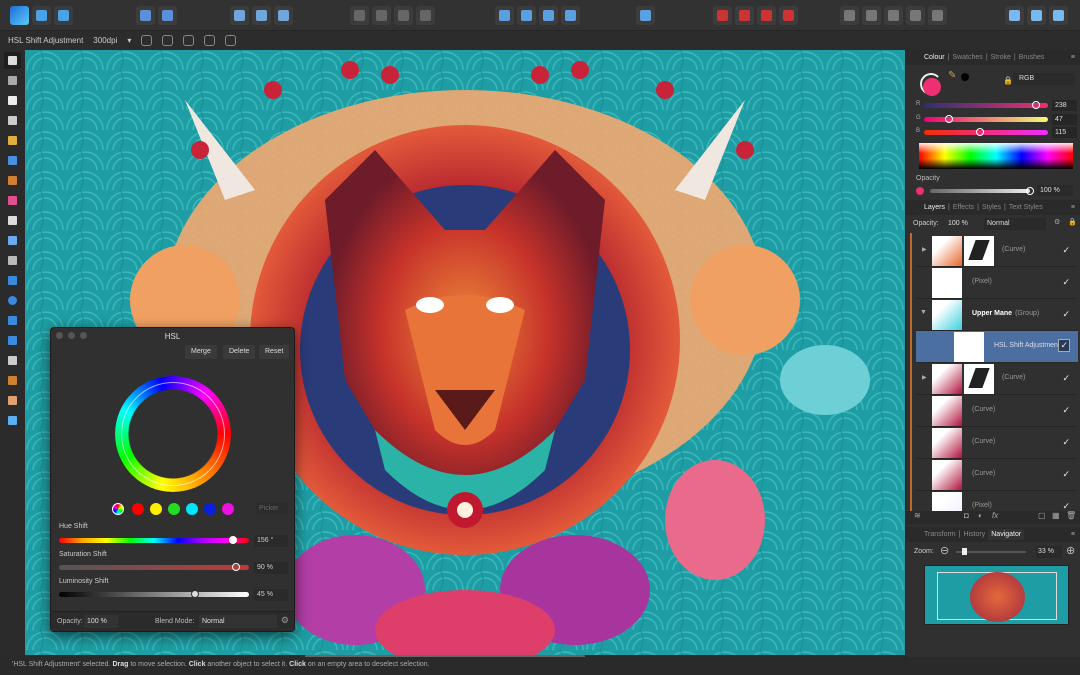 This screenshot has height=675, width=1080. Describe the element at coordinates (12, 400) in the screenshot. I see `hand-tool-icon` at that location.